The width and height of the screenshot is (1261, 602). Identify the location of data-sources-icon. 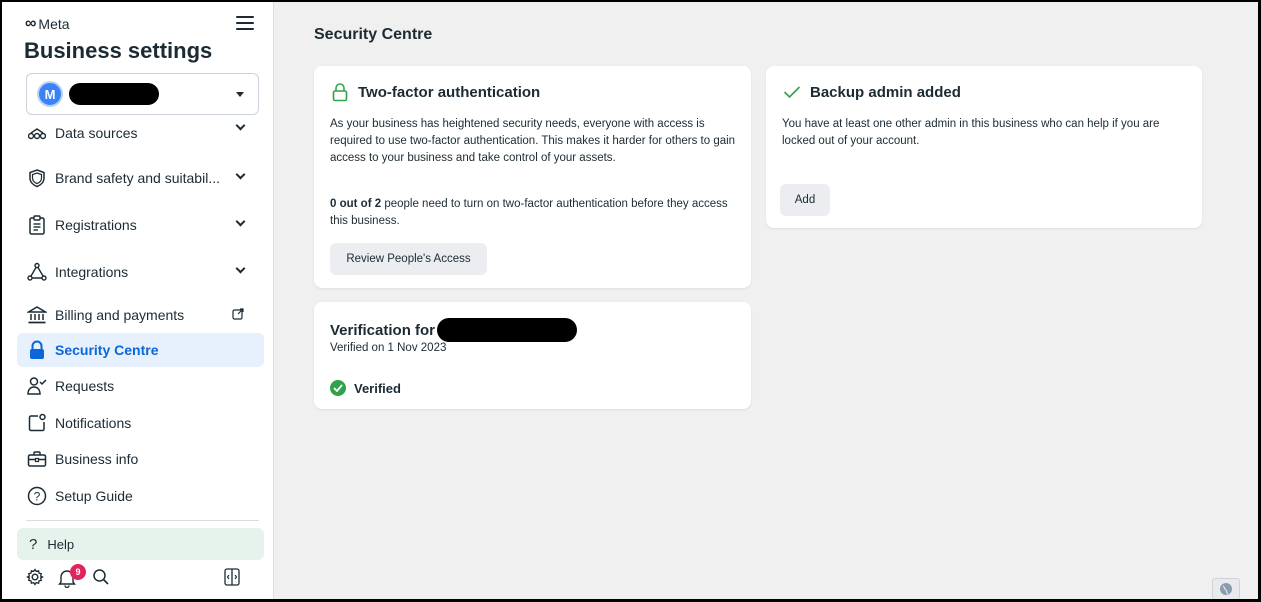
(37, 133).